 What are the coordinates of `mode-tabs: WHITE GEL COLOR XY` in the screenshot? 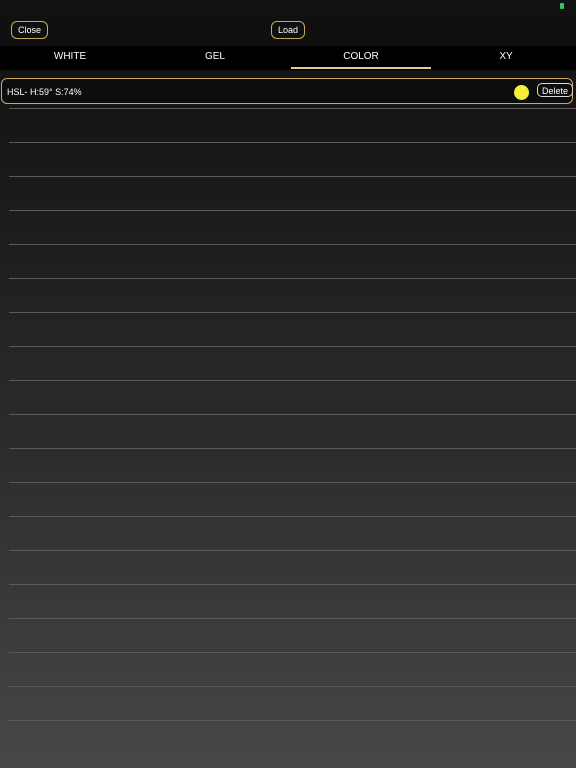 It's located at (288, 58).